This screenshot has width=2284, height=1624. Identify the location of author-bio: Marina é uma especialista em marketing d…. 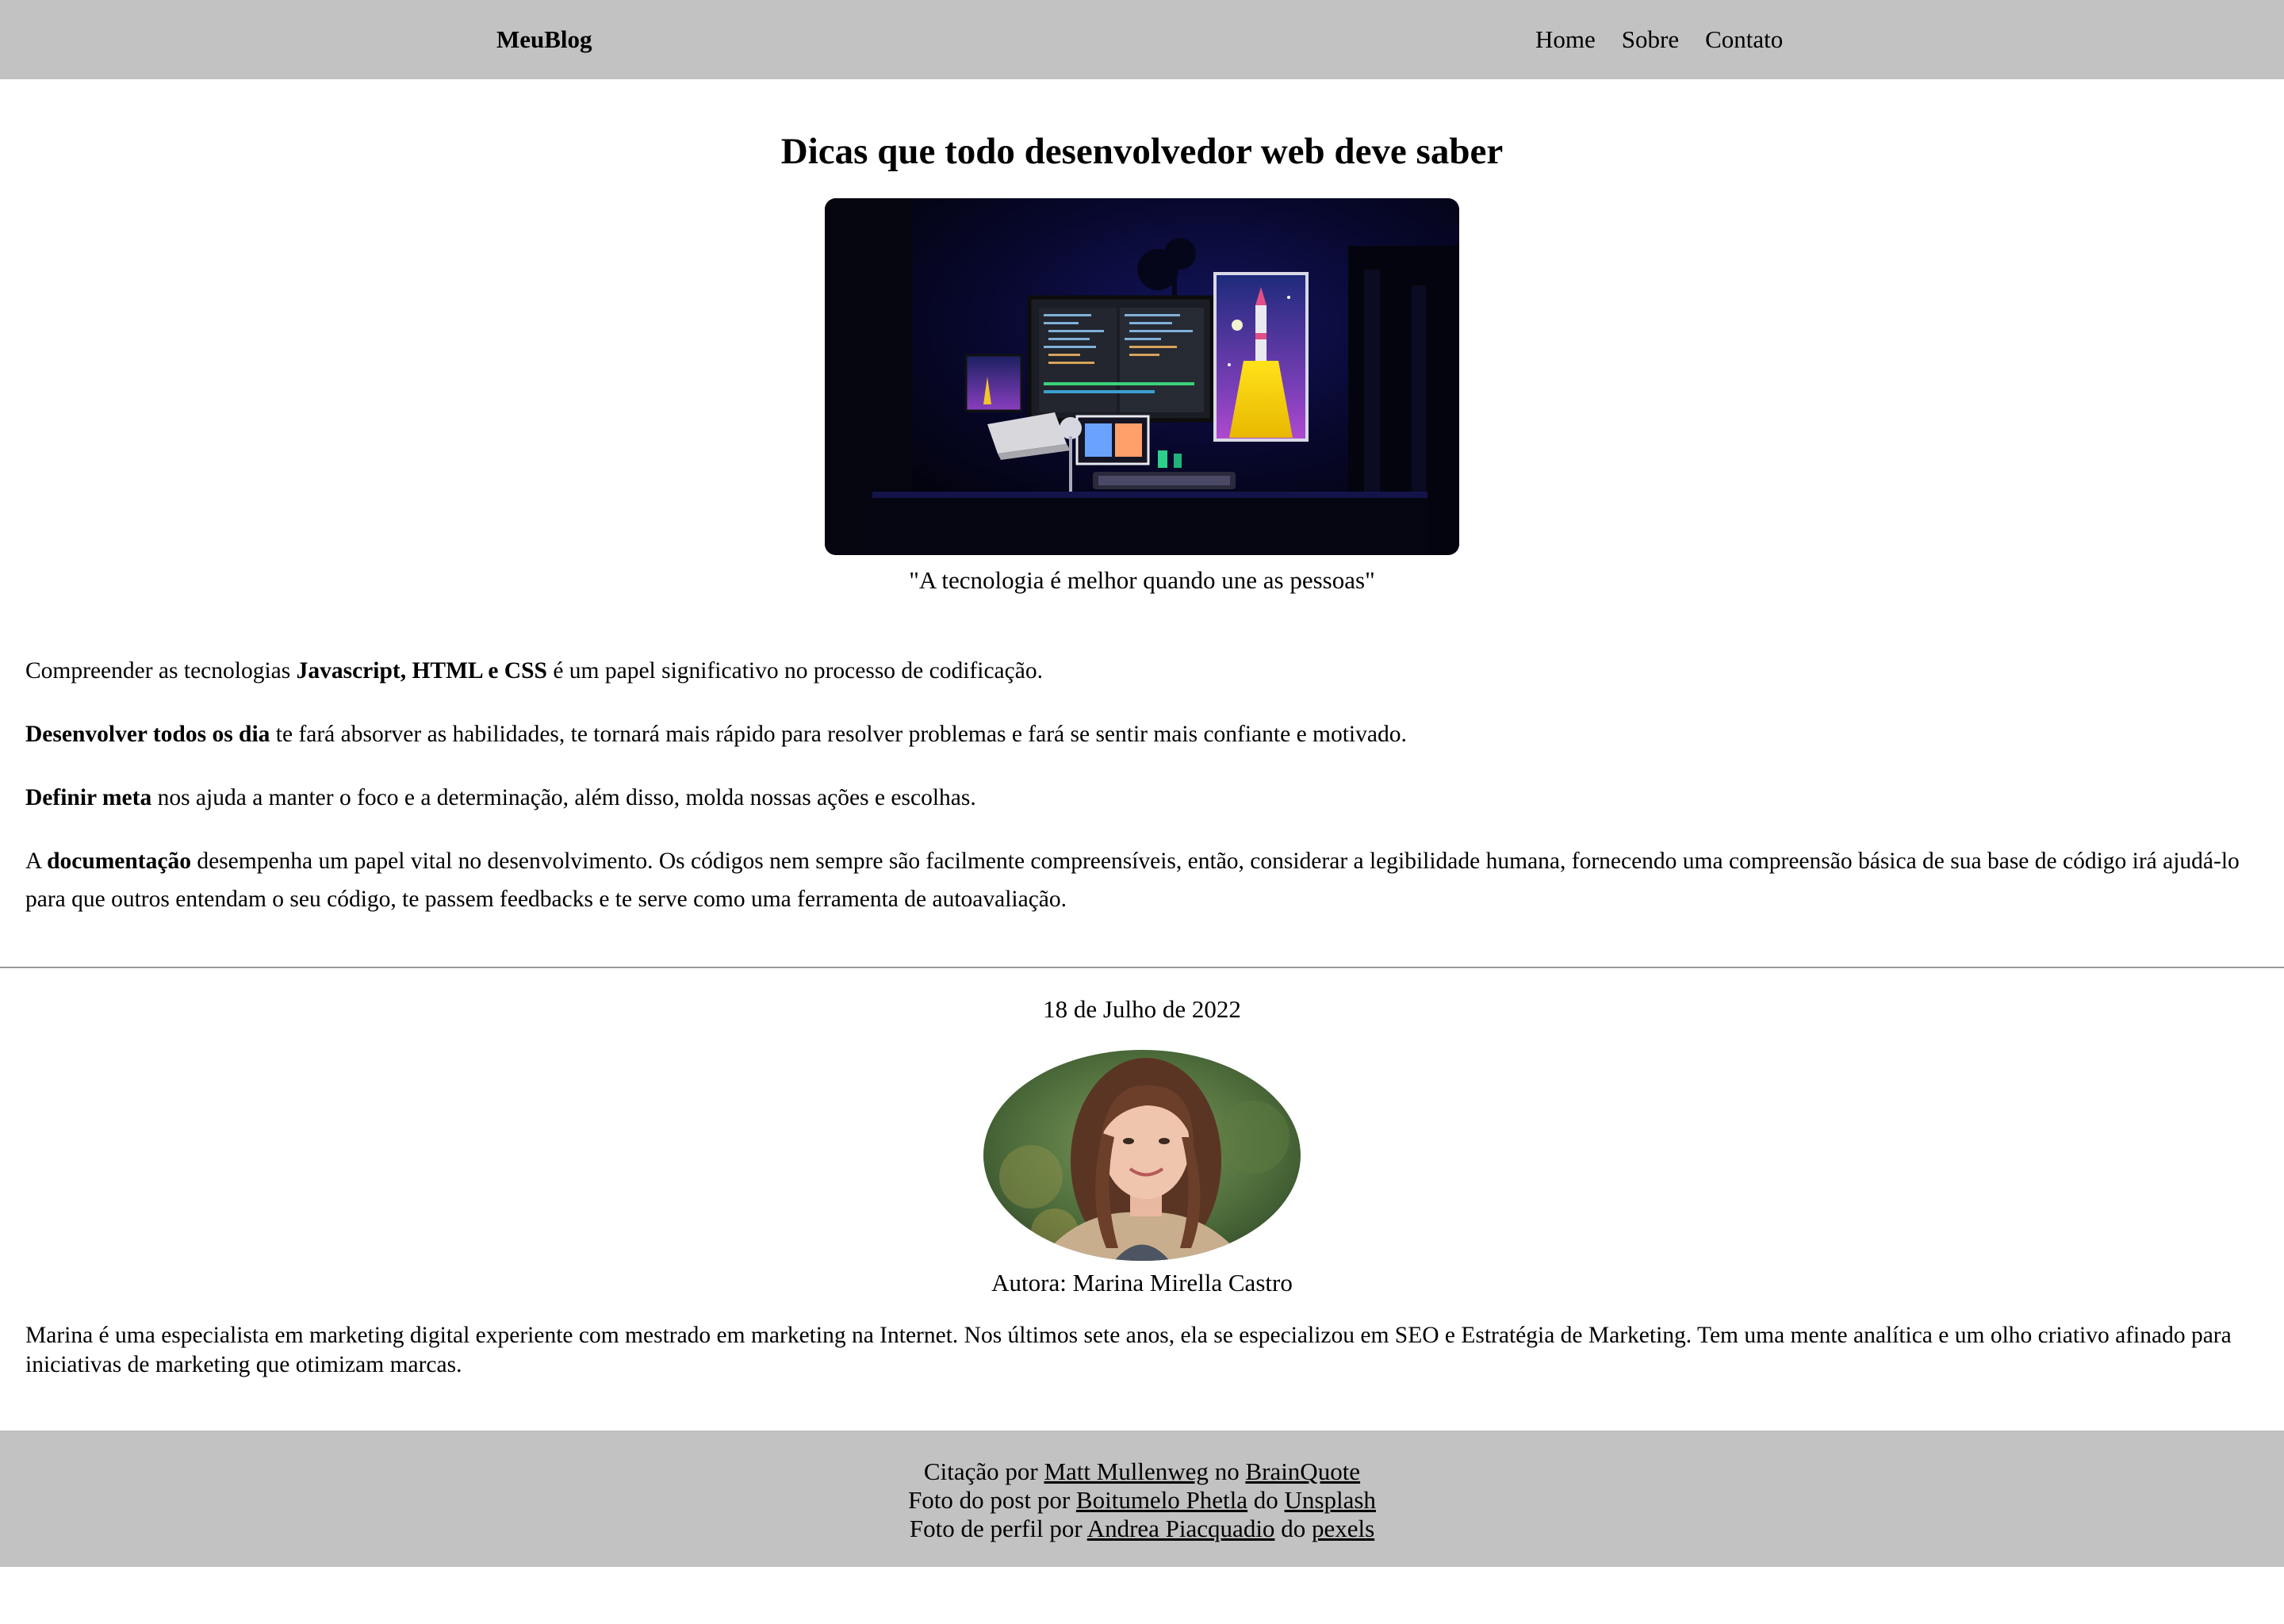
(1128, 1350).